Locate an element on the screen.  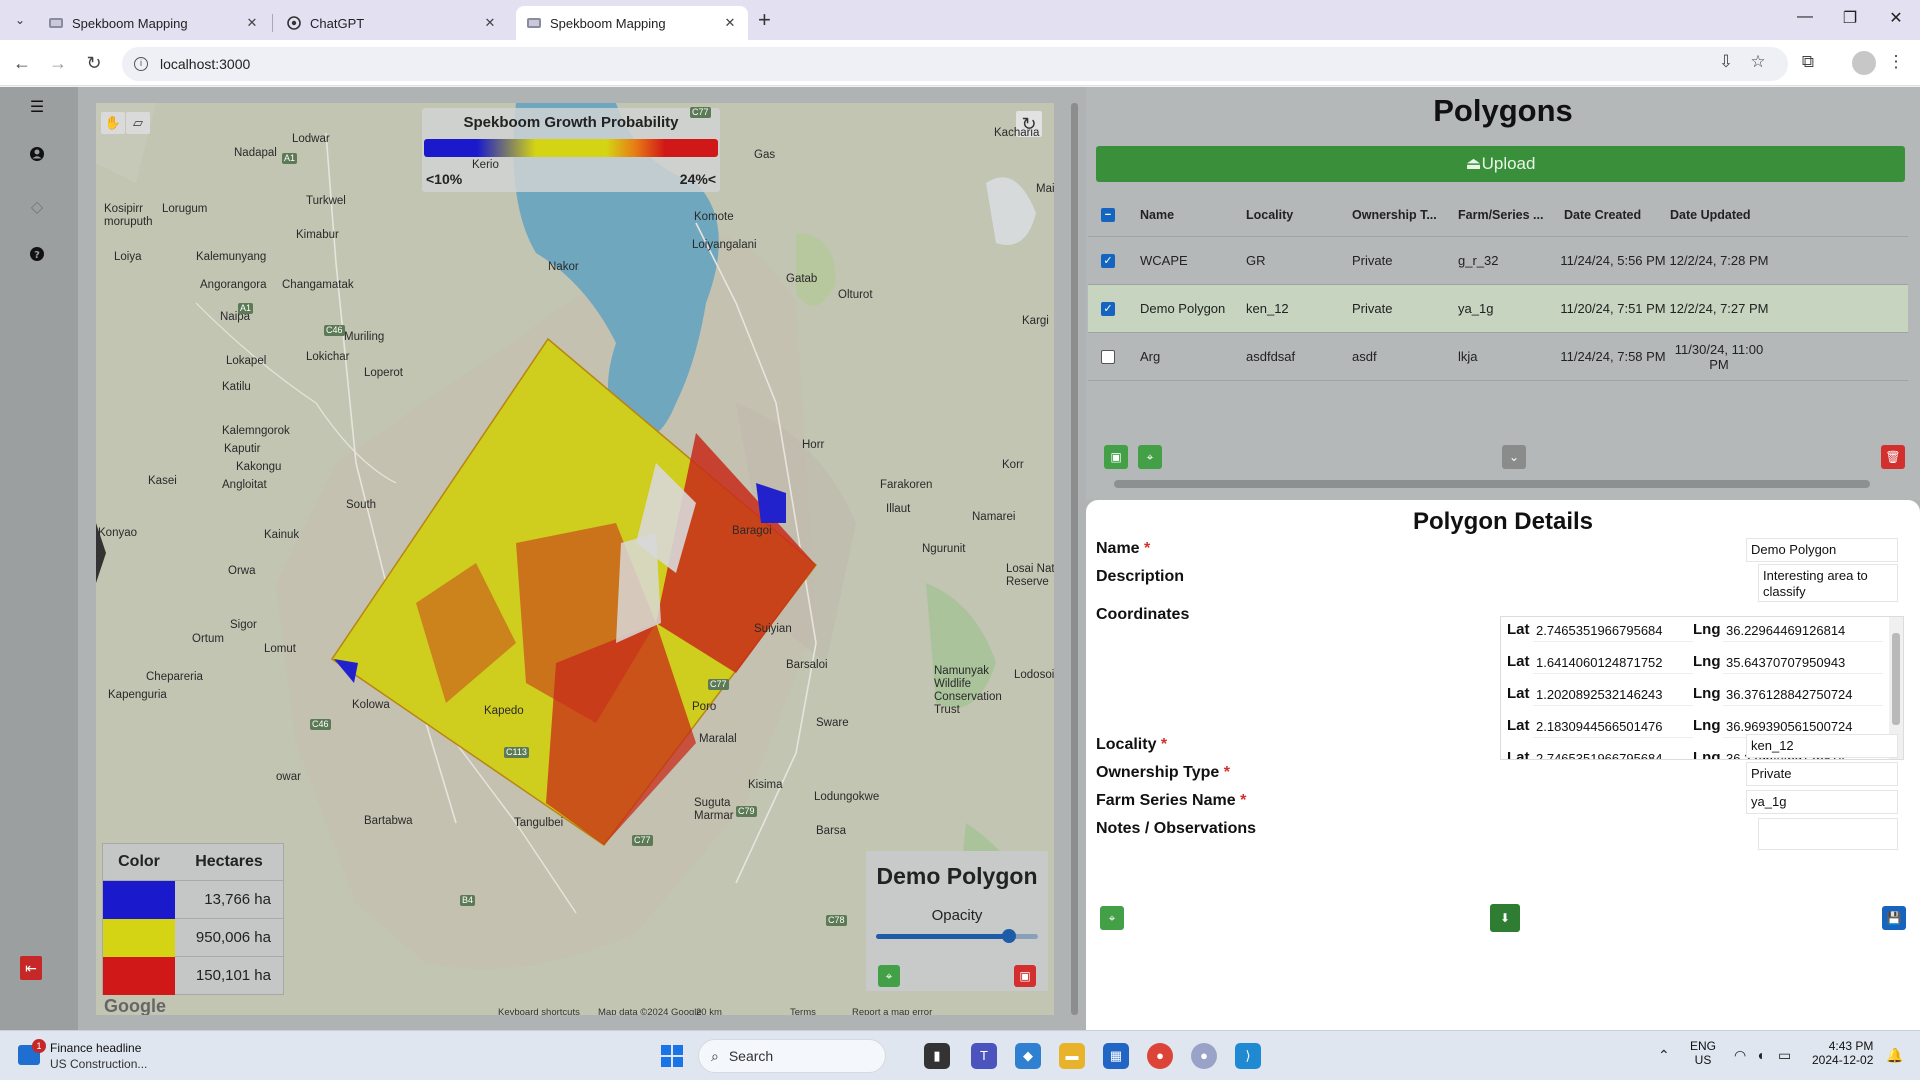
row-select-cell is located at coordinates (1108, 356).